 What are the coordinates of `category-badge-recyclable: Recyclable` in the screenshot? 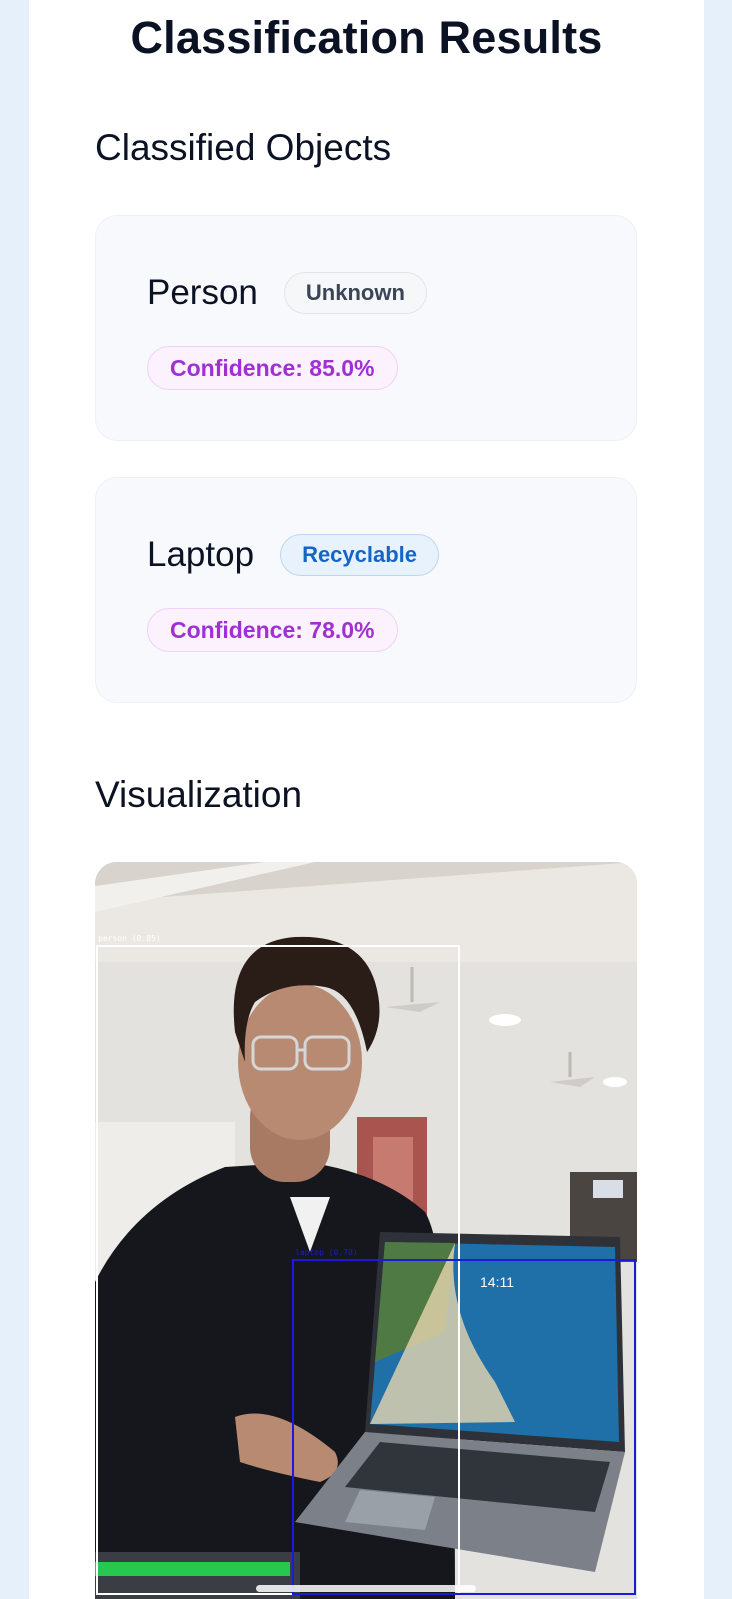 It's located at (360, 555).